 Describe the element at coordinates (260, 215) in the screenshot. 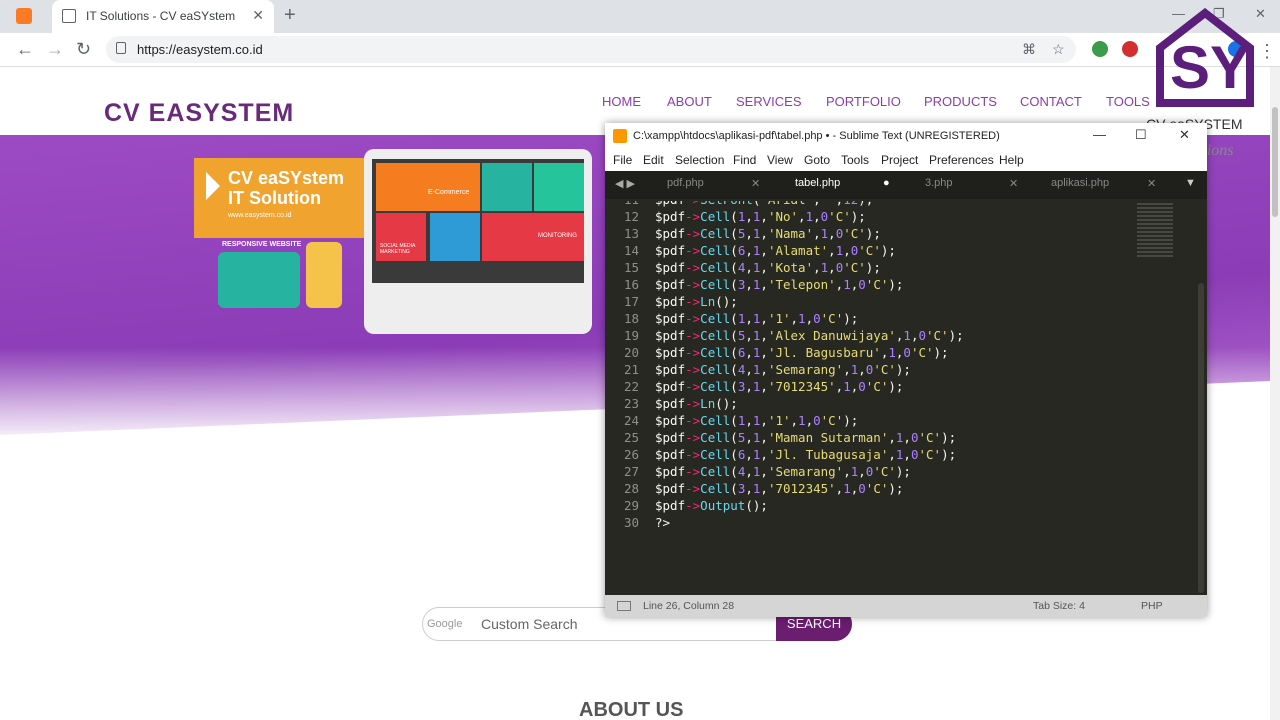

I see `banner-url: www.easystem.co.id` at that location.